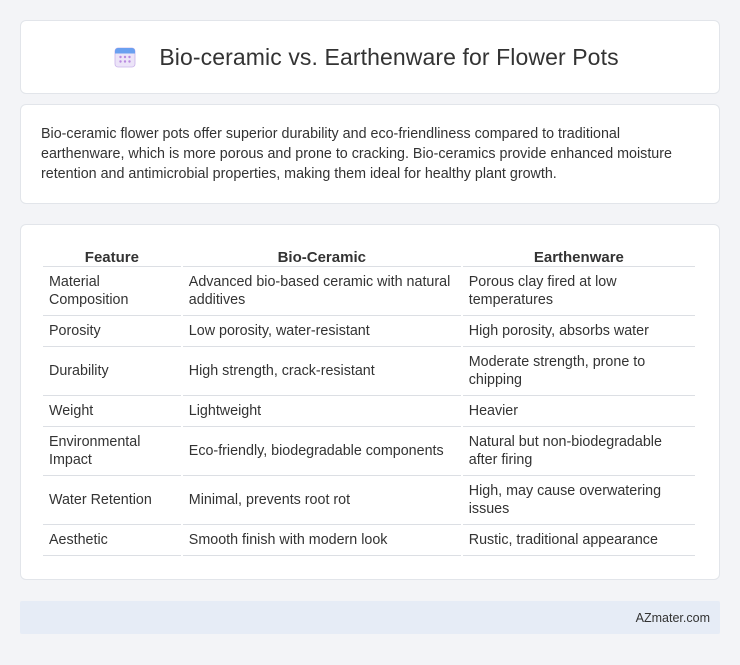 The image size is (740, 665). Describe the element at coordinates (112, 500) in the screenshot. I see `cell-feature: Water Retention` at that location.